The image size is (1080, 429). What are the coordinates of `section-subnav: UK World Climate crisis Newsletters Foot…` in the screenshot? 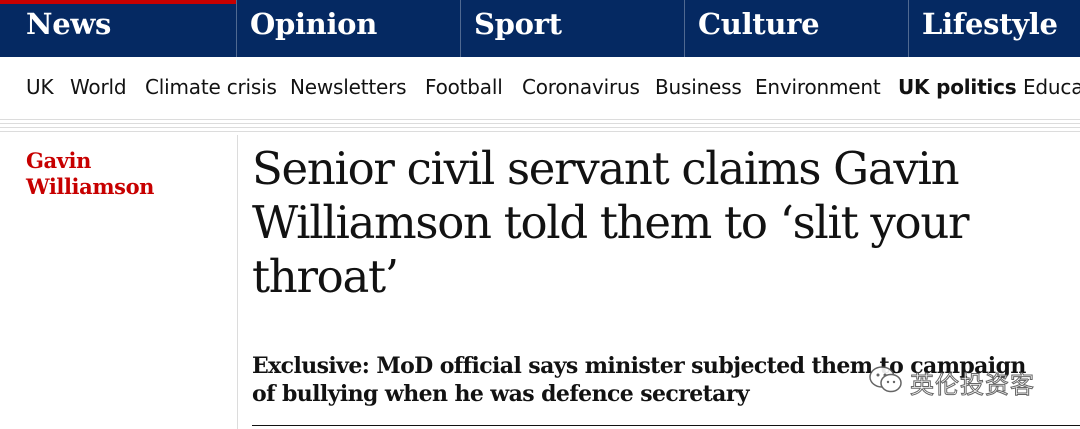 It's located at (540, 88).